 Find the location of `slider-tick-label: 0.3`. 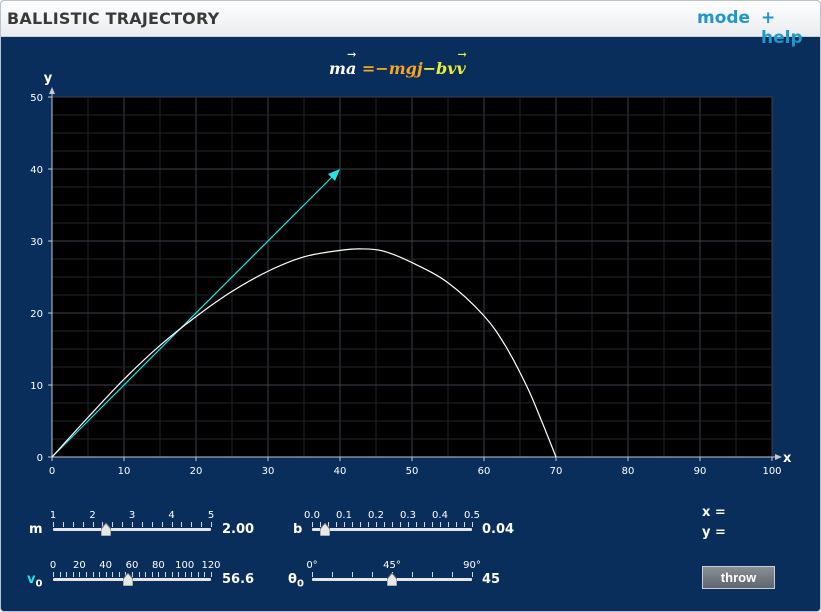

slider-tick-label: 0.3 is located at coordinates (408, 515).